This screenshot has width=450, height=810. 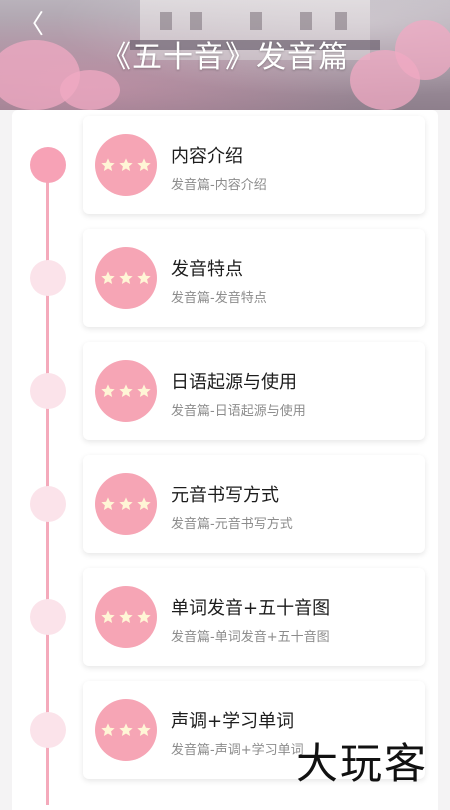 What do you see at coordinates (250, 637) in the screenshot?
I see `lesson-subtitle: 发音篇-单词发音+五十音图` at bounding box center [250, 637].